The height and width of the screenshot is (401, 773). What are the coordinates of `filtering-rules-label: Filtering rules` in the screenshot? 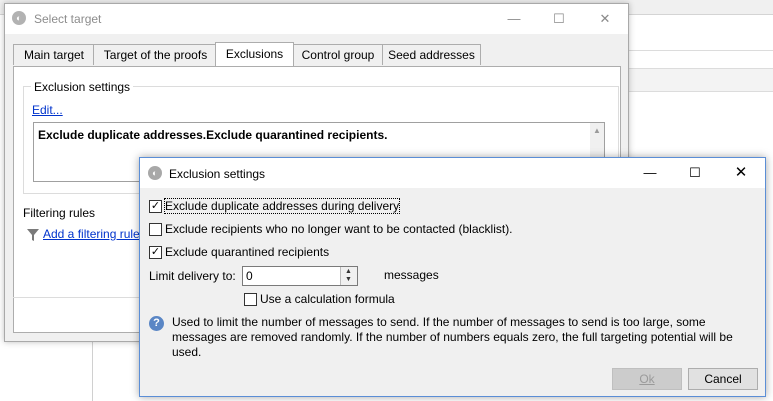 It's located at (59, 213).